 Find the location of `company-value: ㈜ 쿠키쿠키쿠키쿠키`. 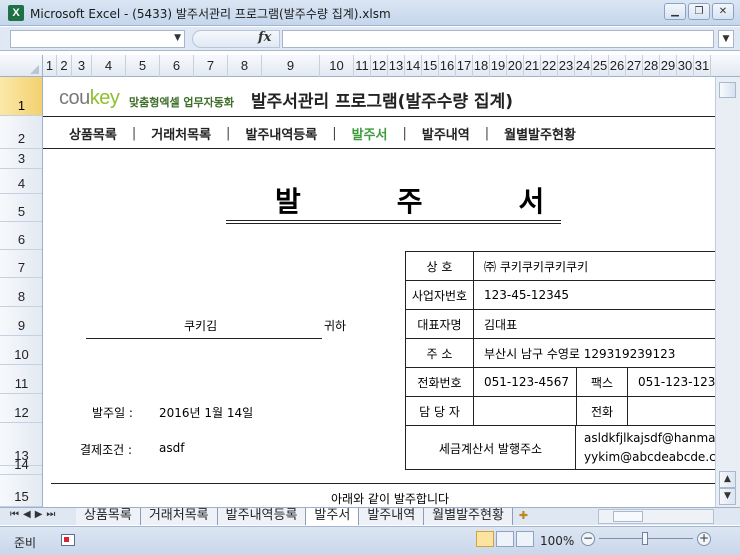

company-value: ㈜ 쿠키쿠키쿠키쿠키 is located at coordinates (594, 266).